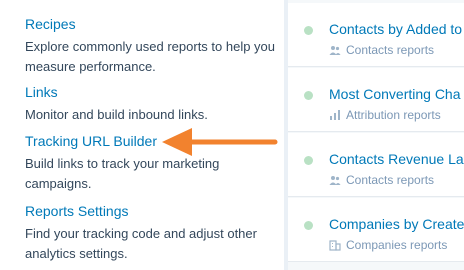 Image resolution: width=464 pixels, height=270 pixels. I want to click on report-title: Most Converting Cha, so click(395, 94).